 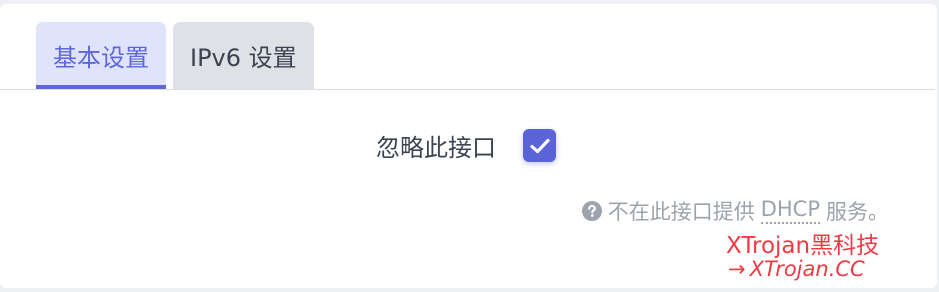 I want to click on tab-ipv6-settings: IPv6 设置, so click(x=243, y=55).